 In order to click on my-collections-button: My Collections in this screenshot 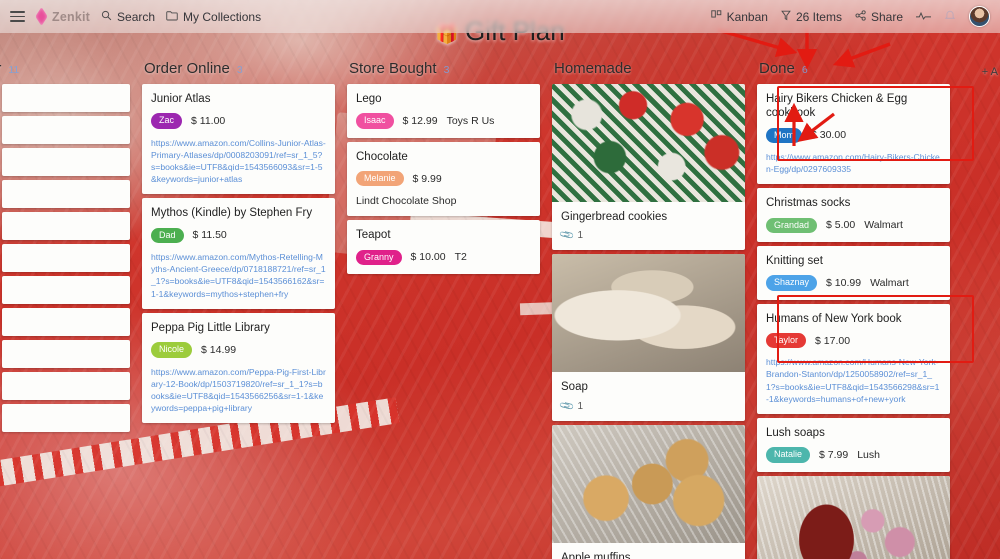, I will do `click(213, 17)`.